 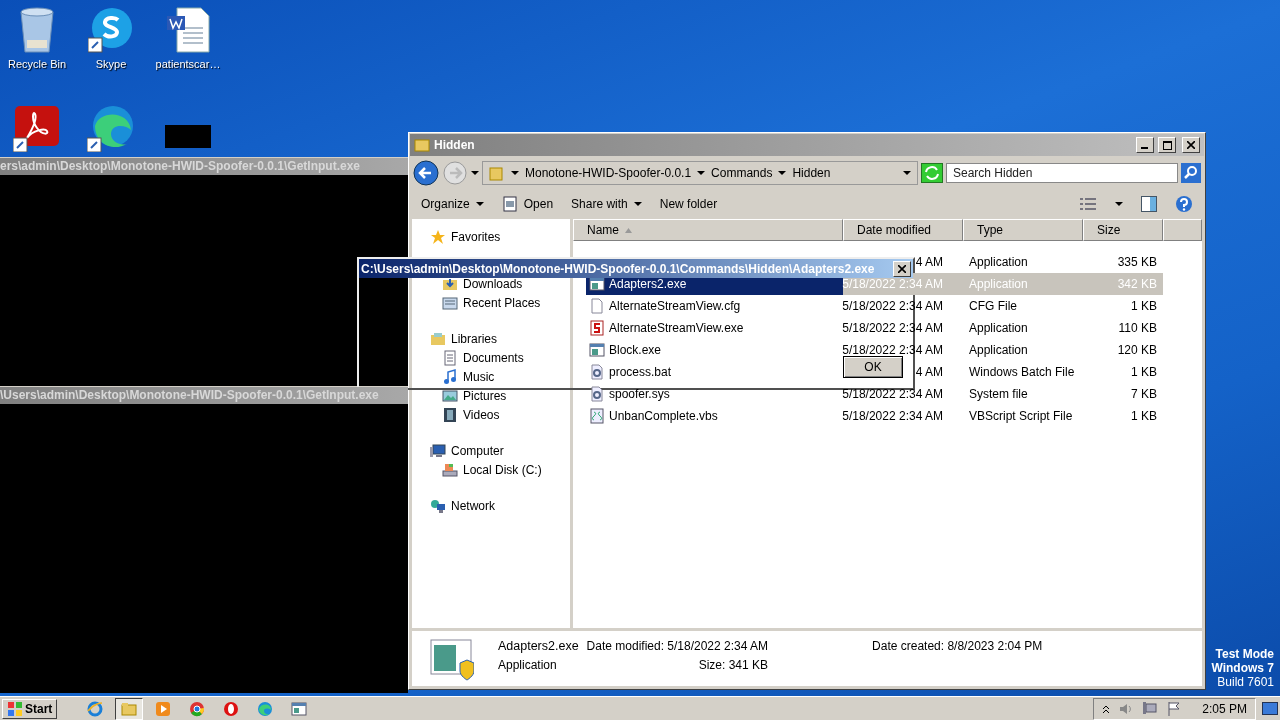 I want to click on dialog-title: C:\Users\admin\Desktop\Monotone-HWID-Spoofer-0.0.1\Commands\Hidden\Adapters2.exe, so click(x=618, y=268).